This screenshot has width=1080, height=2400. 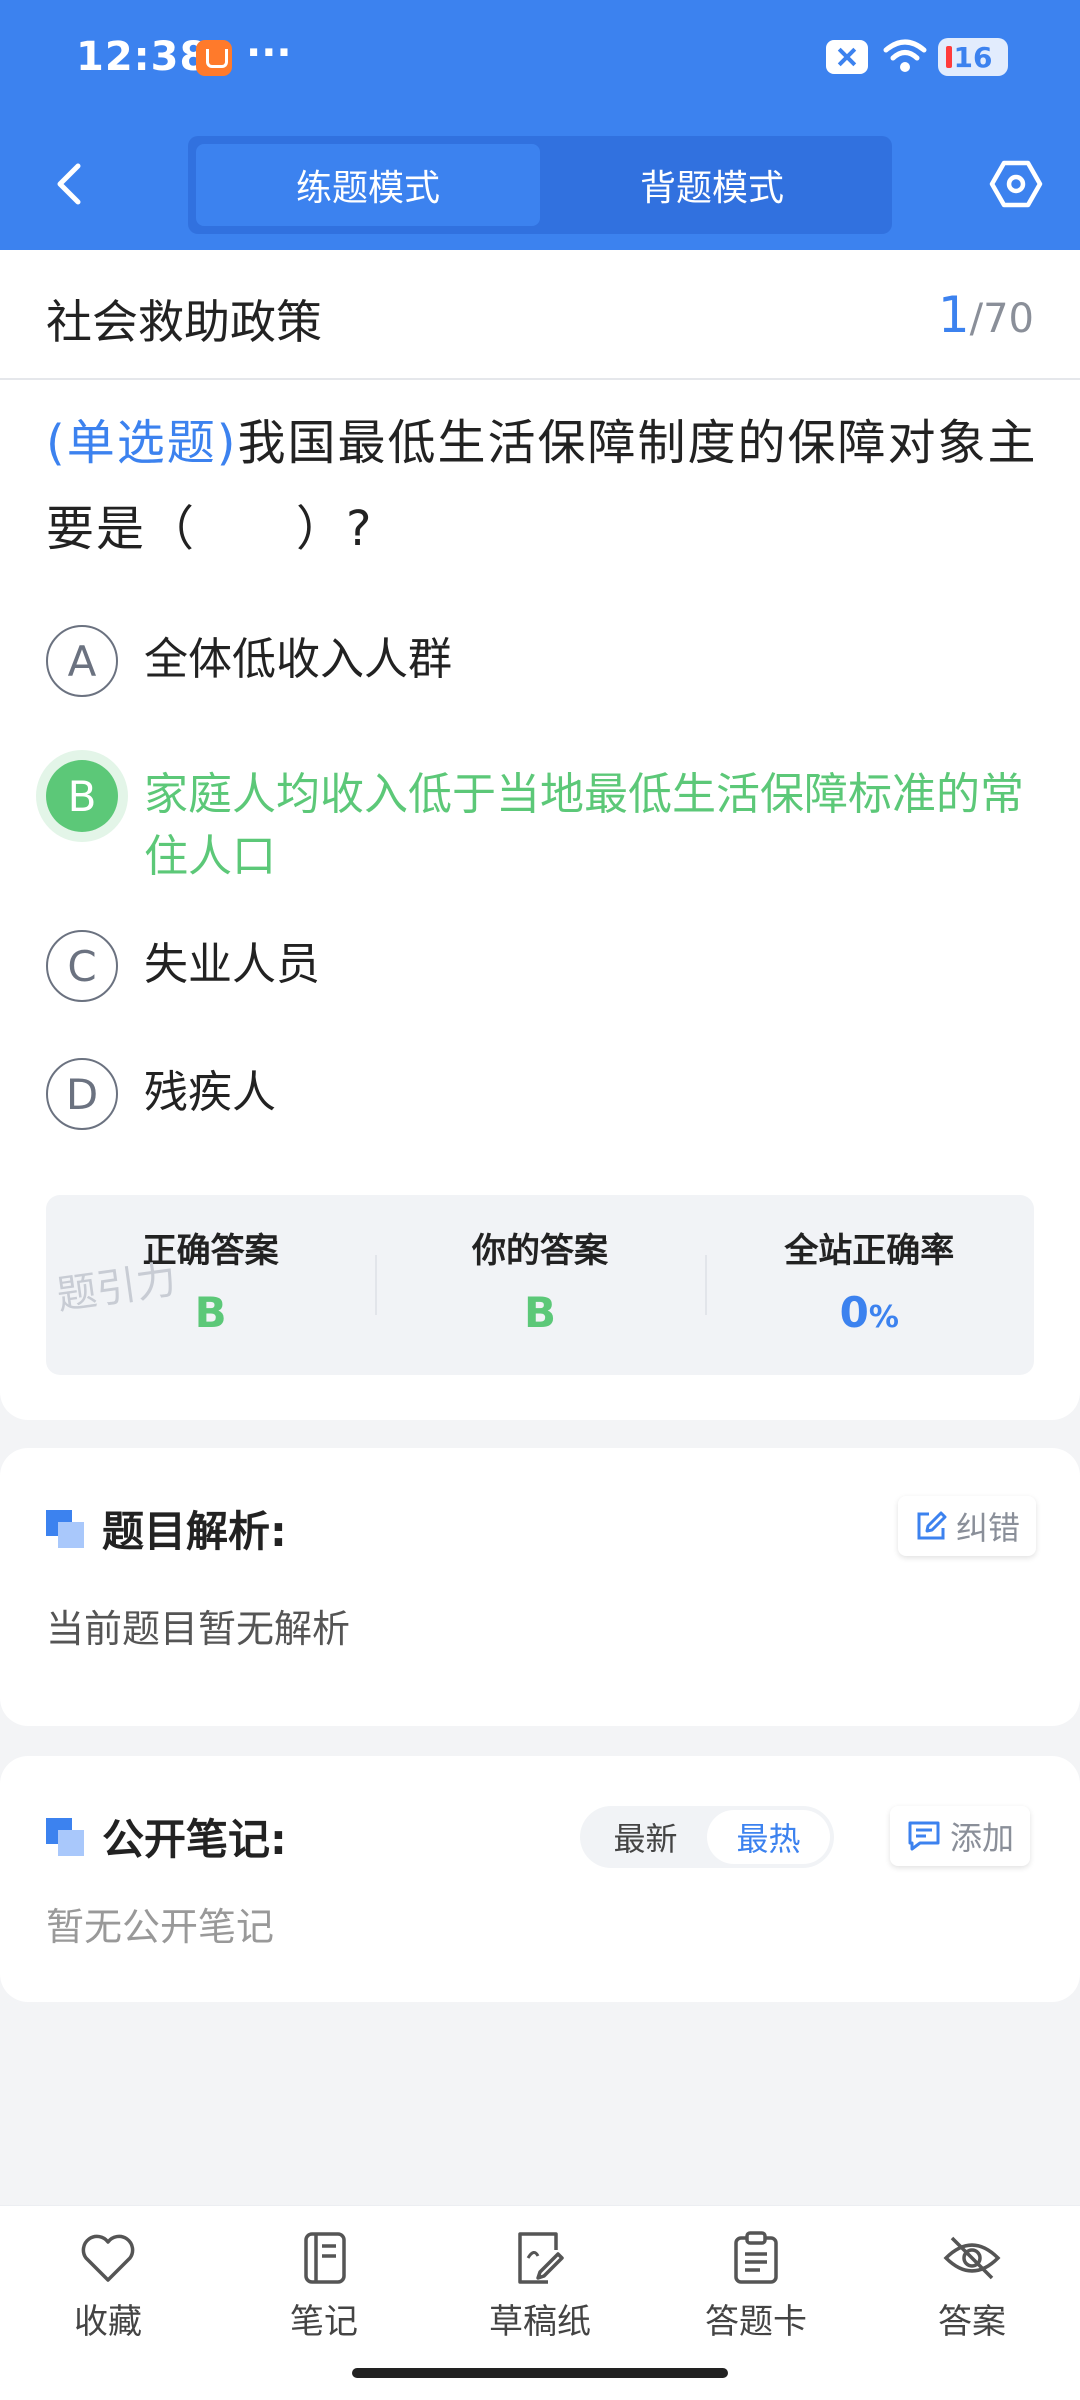 I want to click on status-time: 12:38, so click(x=142, y=57).